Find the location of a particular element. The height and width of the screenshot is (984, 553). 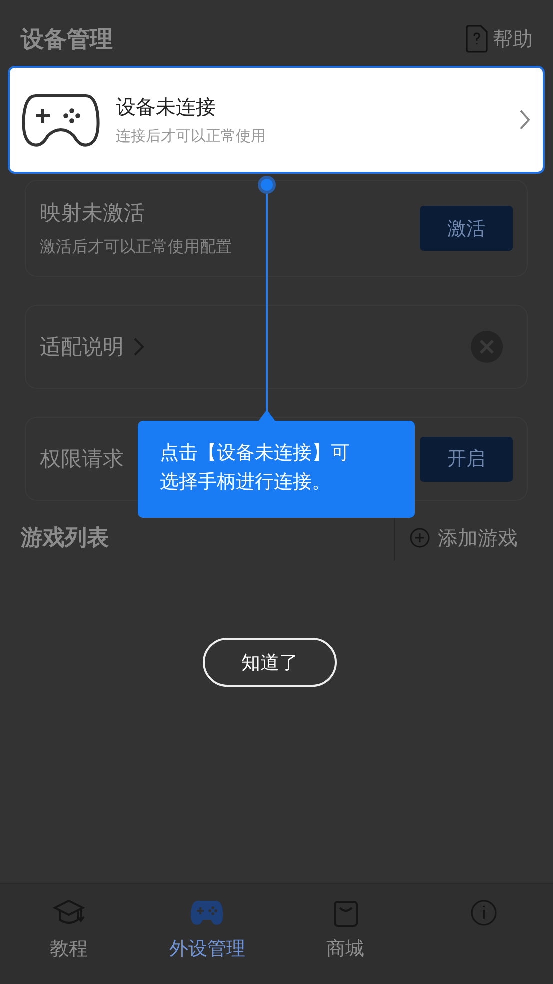

device-status-title: 设备未连接 is located at coordinates (166, 107).